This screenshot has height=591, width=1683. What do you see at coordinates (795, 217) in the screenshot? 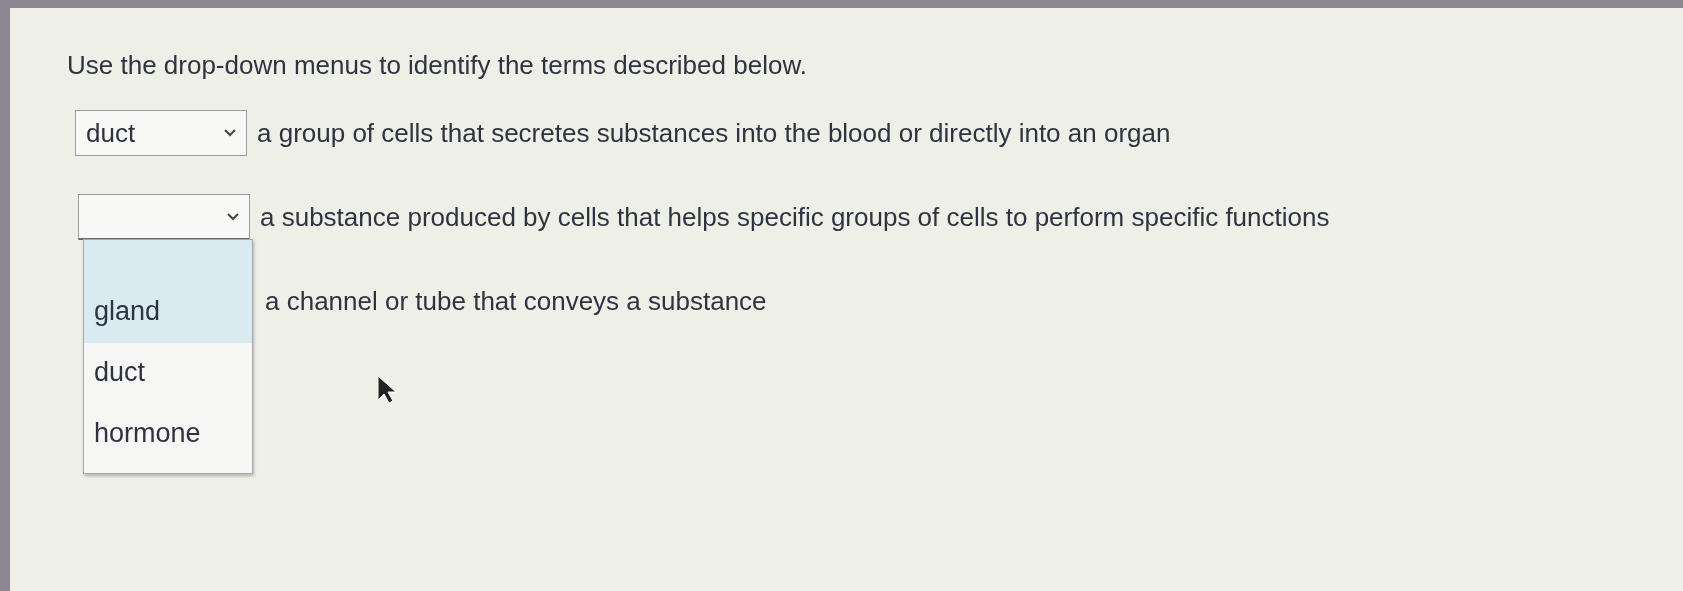
I see `term-description: a substance produced by cells that helps specific groups of cells to perform specific functions` at bounding box center [795, 217].